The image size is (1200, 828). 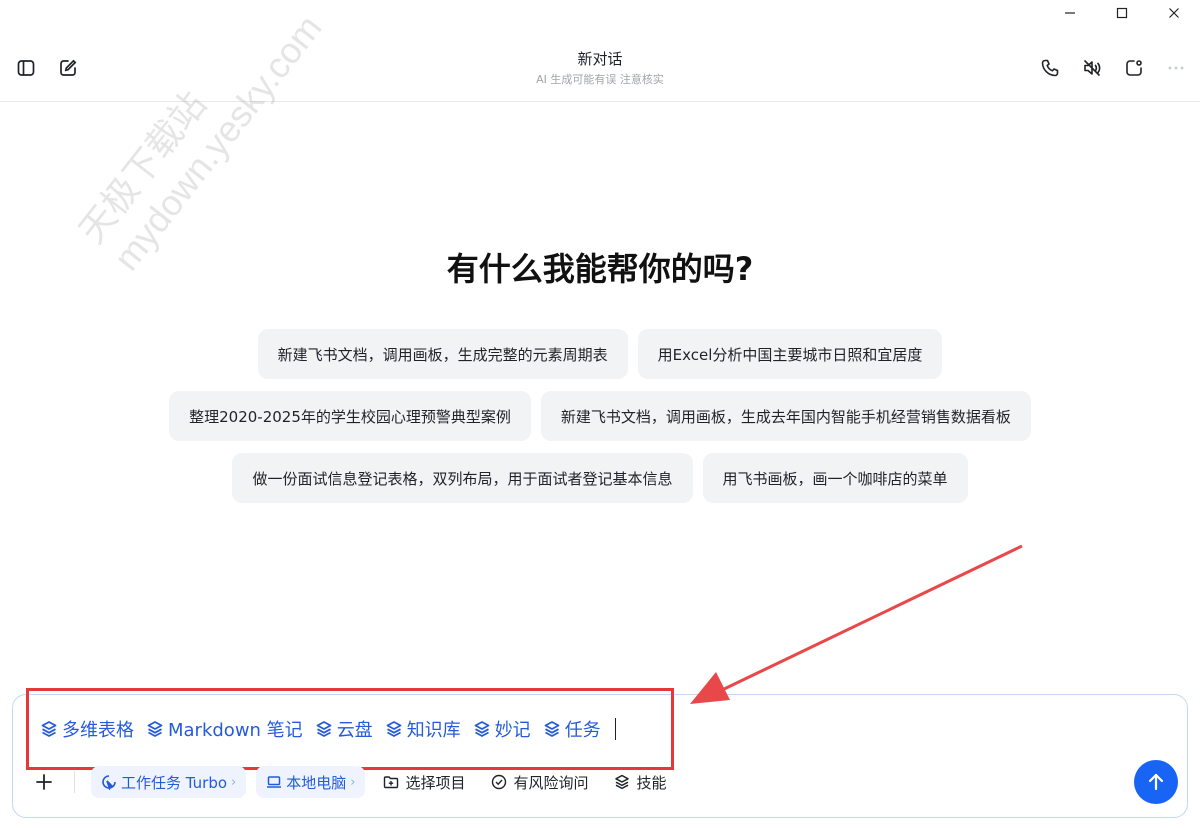 What do you see at coordinates (435, 782) in the screenshot?
I see `project-label: 选择项目` at bounding box center [435, 782].